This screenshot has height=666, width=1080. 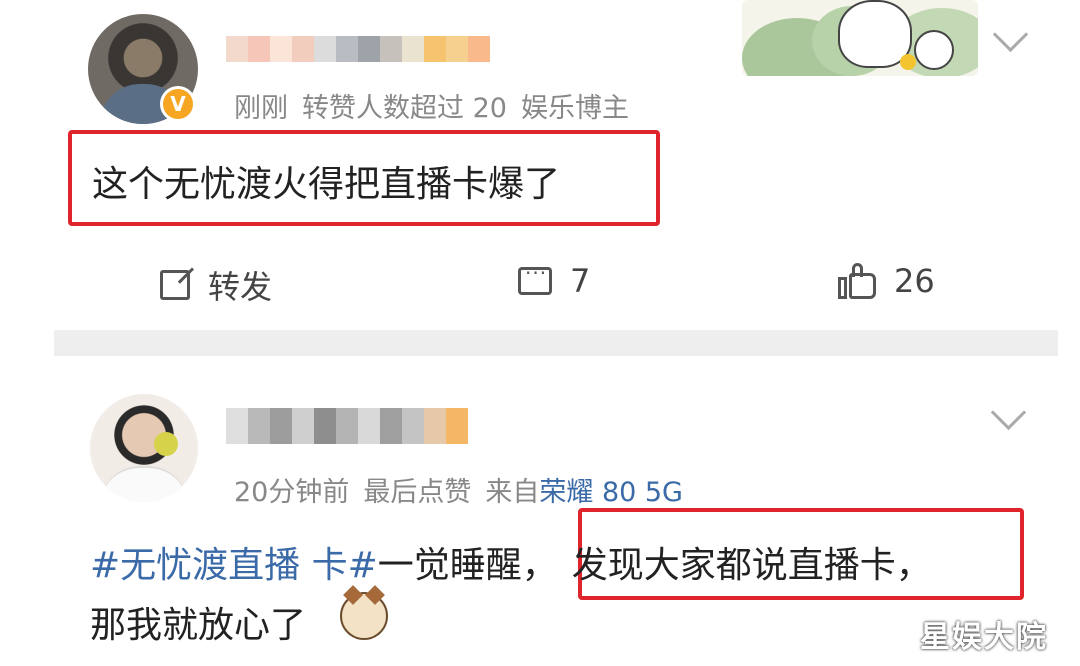 I want to click on cat-emoji-icon, so click(x=364, y=616).